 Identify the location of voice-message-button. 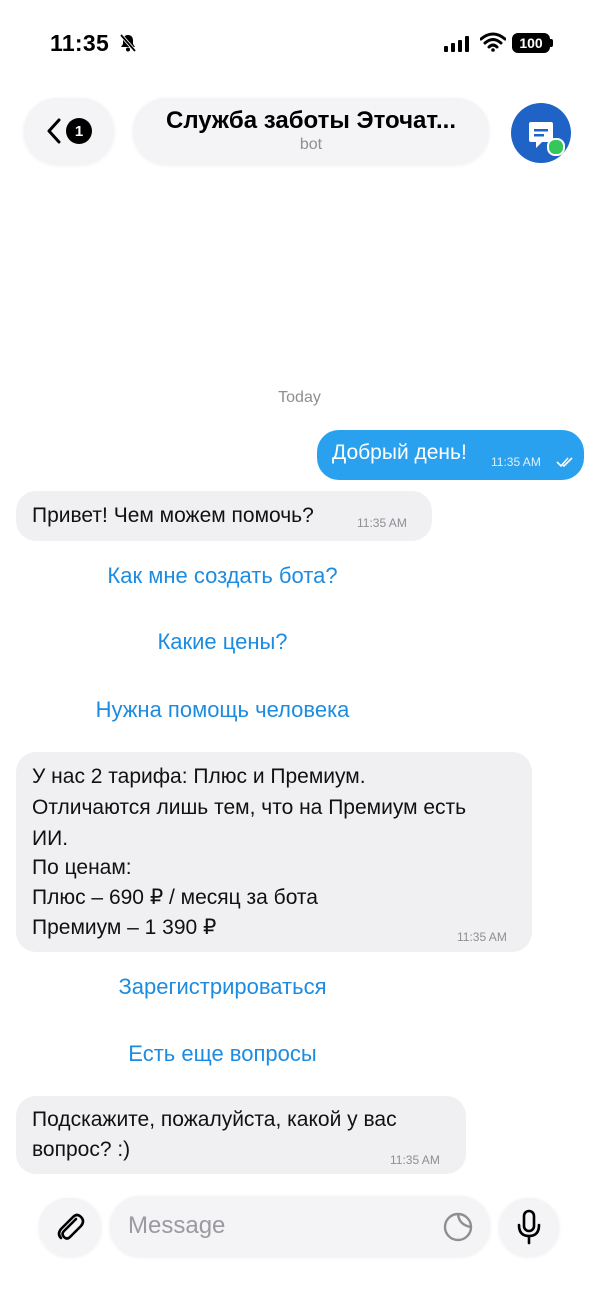
(529, 1227).